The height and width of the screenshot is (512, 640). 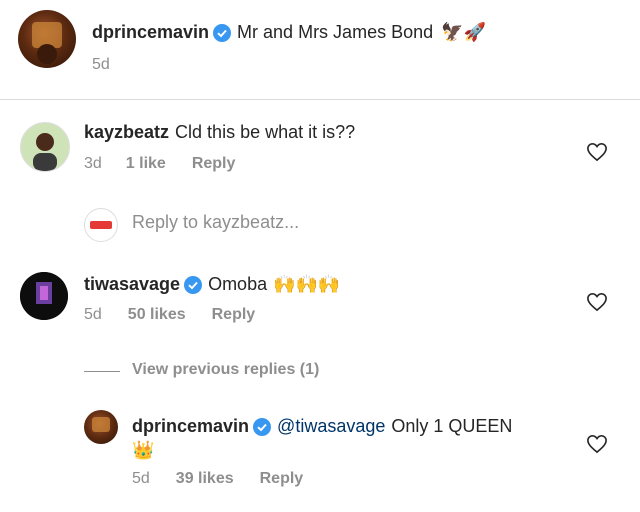 I want to click on reply-time: 5d, so click(x=141, y=478).